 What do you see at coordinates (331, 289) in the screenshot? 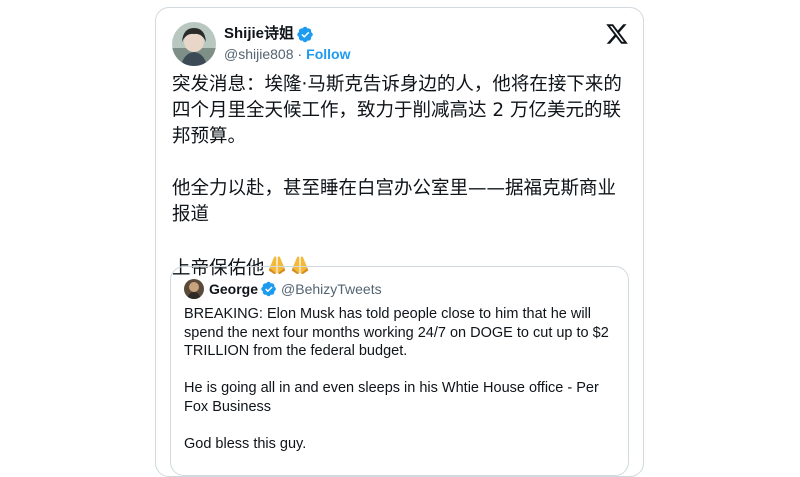
I see `quoted-author-handle: @BehizyTweets` at bounding box center [331, 289].